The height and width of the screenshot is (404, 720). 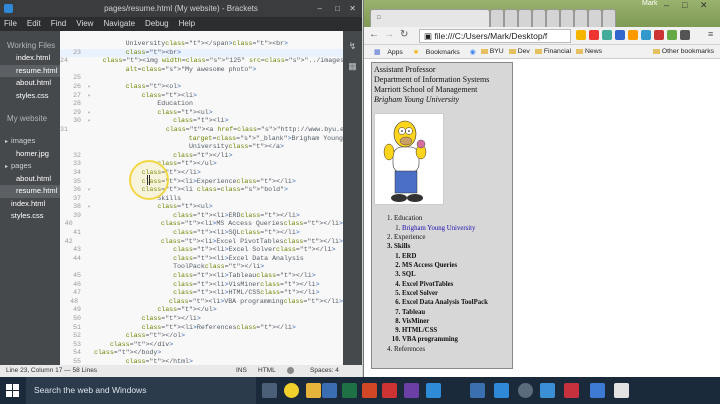 I want to click on project-dropdown: My website, so click(x=30, y=118).